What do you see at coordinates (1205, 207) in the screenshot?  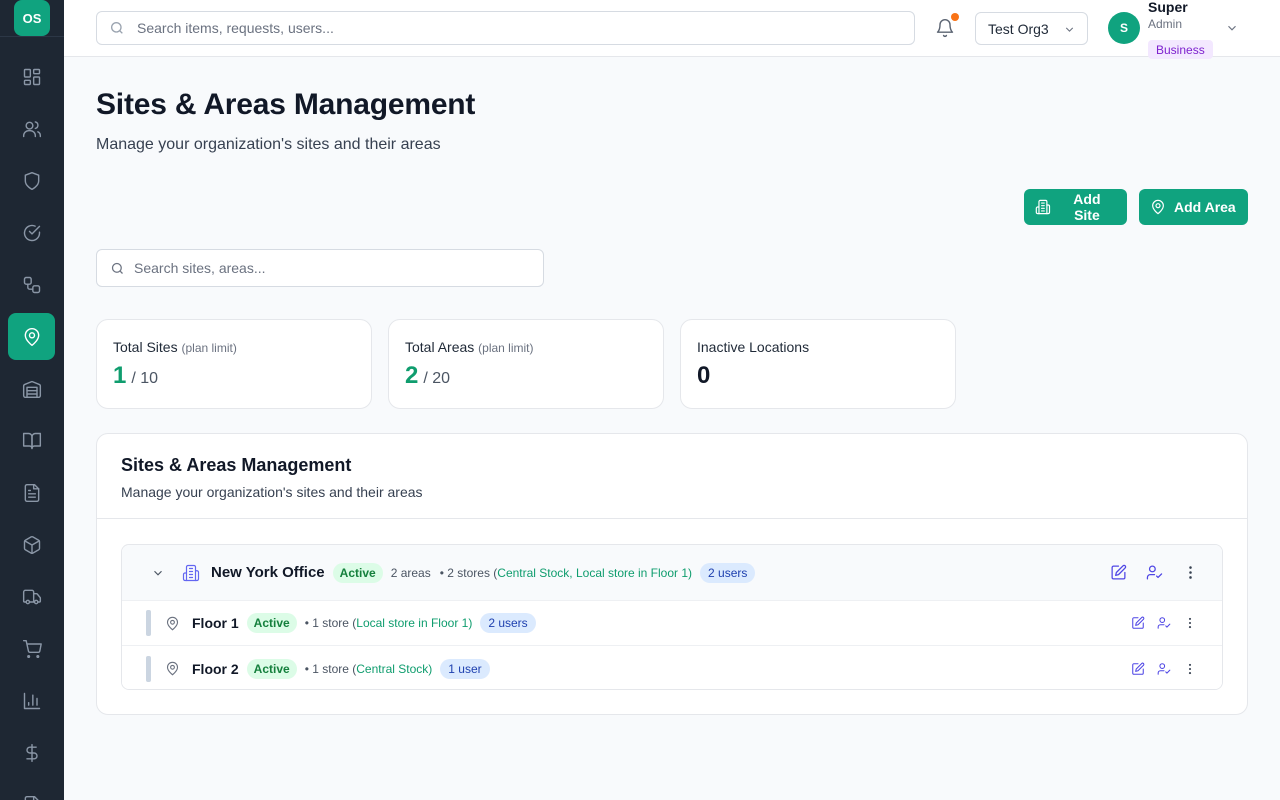 I see `add-area-label: Add Area` at bounding box center [1205, 207].